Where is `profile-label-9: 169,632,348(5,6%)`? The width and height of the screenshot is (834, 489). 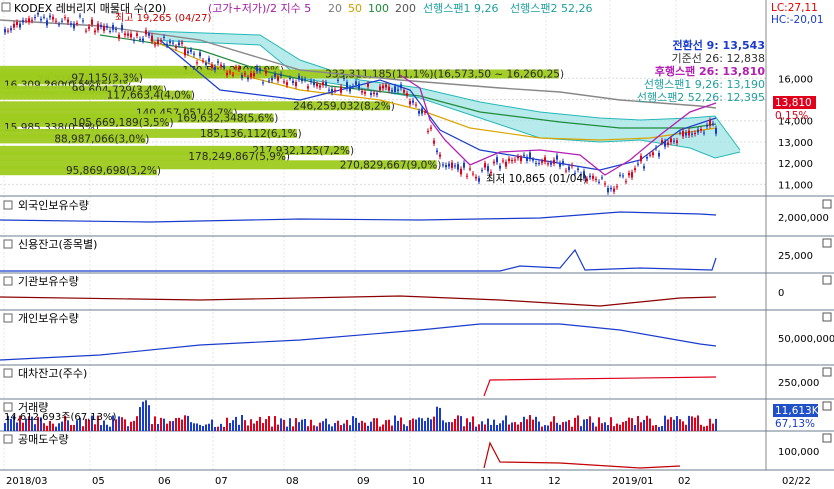
profile-label-9: 169,632,348(5,6%) is located at coordinates (228, 119).